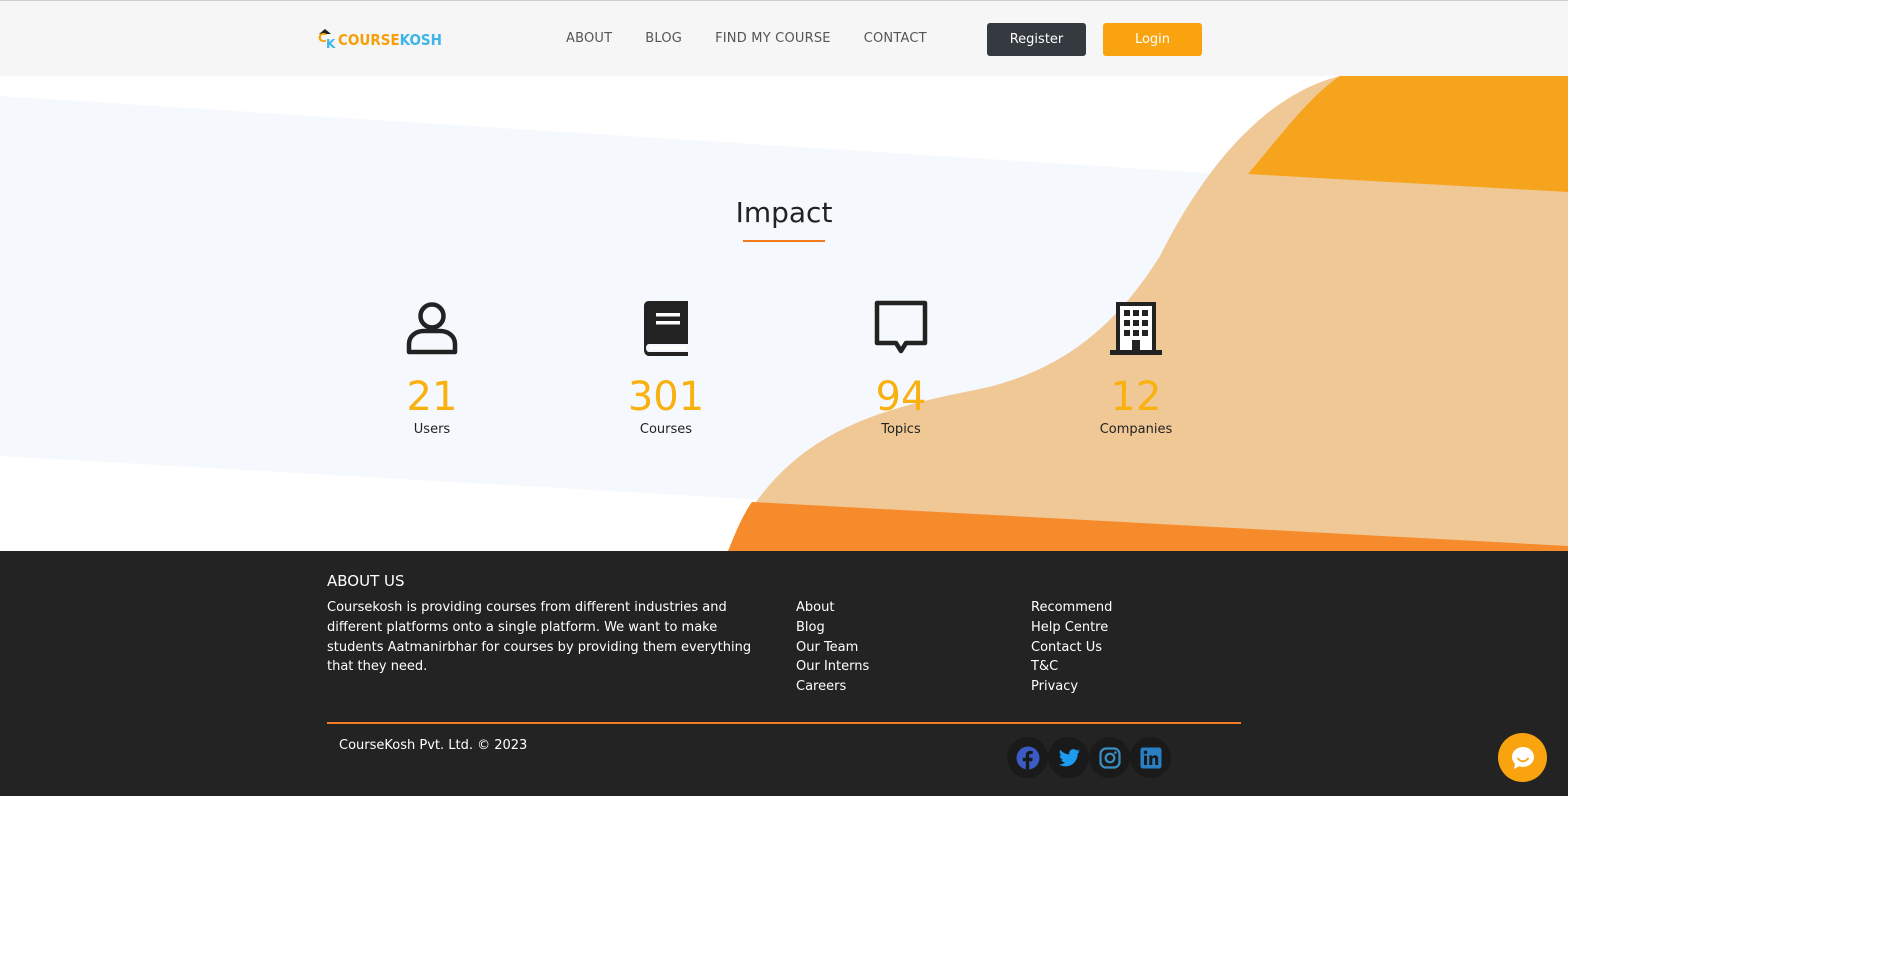  Describe the element at coordinates (433, 745) in the screenshot. I see `copyright-text: CourseKosh Pvt. Ltd. © 2023` at that location.